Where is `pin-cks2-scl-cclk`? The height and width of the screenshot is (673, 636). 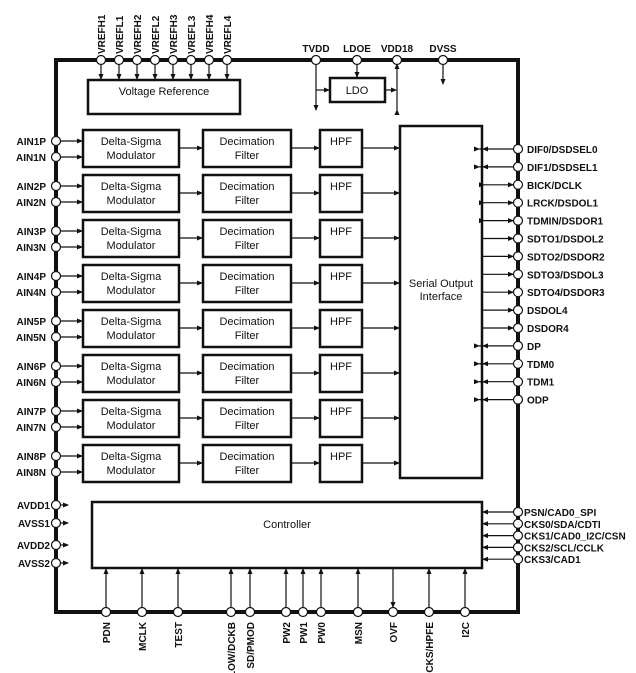 pin-cks2-scl-cclk is located at coordinates (518, 547).